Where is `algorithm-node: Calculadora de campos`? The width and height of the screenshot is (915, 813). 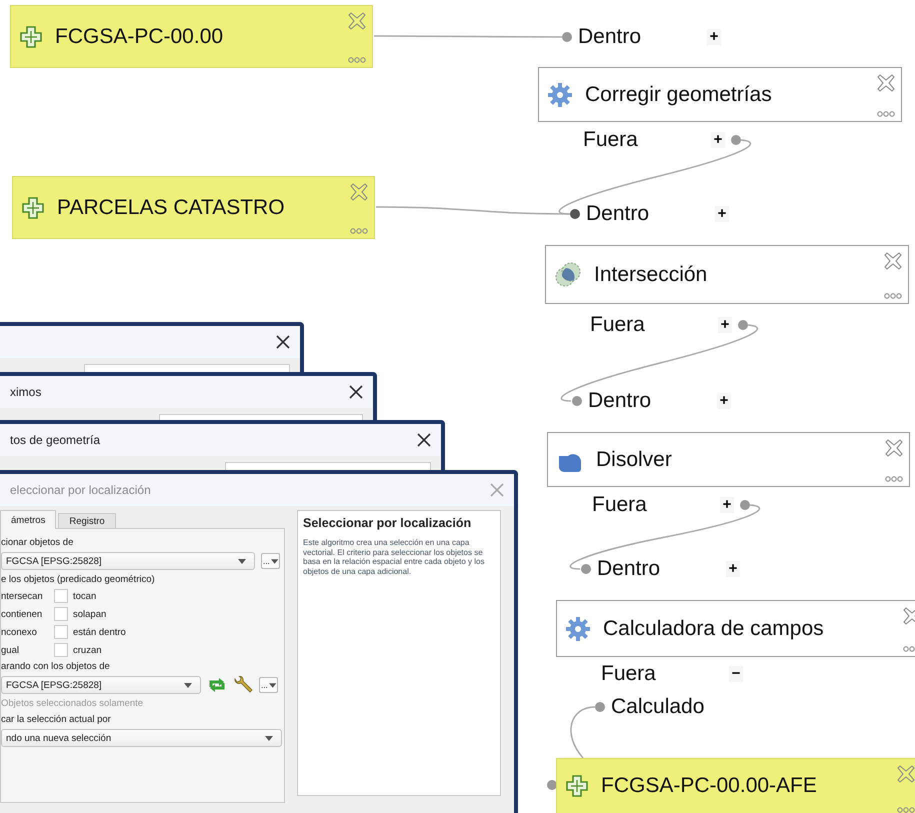
algorithm-node: Calculadora de campos is located at coordinates (735, 628).